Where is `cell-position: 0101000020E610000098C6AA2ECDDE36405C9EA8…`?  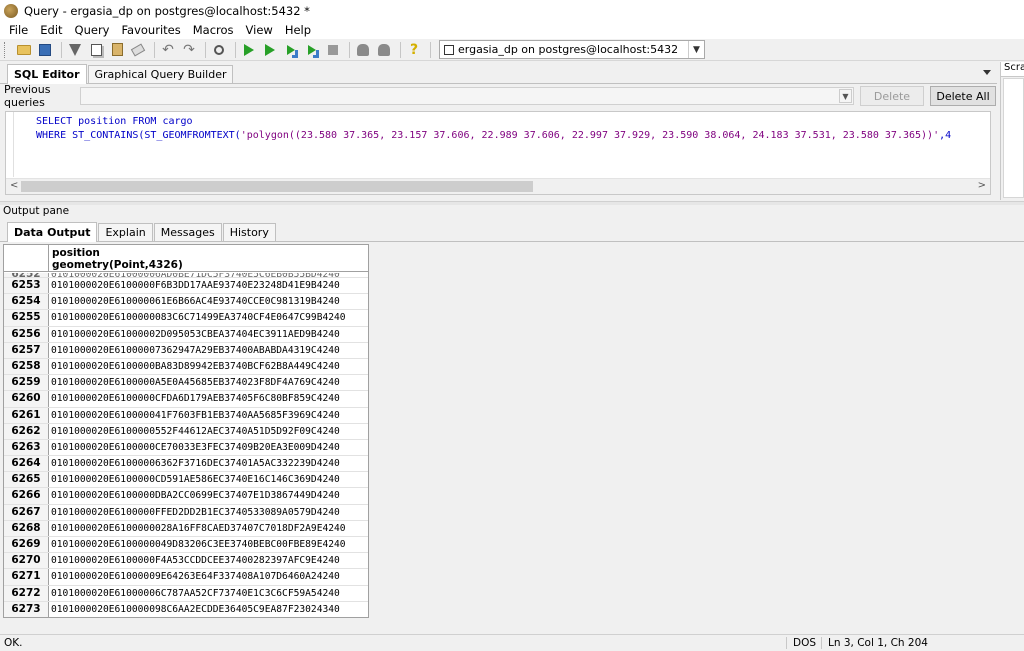
cell-position: 0101000020E610000098C6AA2ECDDE36405C9EA8… is located at coordinates (208, 609).